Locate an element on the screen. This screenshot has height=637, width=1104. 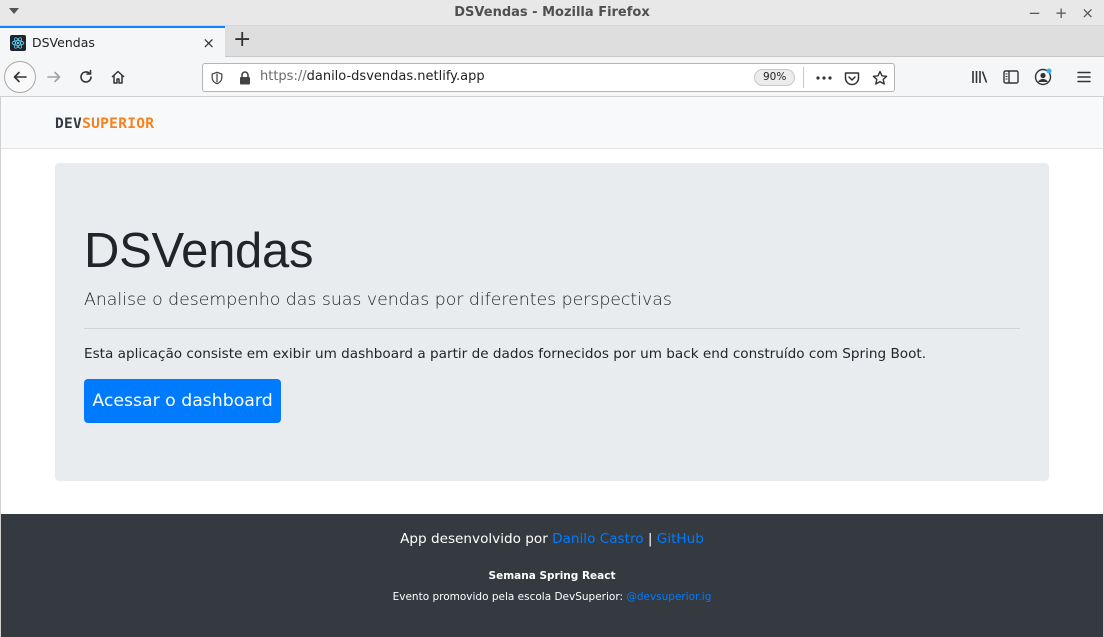
window-title: DSVendas - Mozilla Firefox is located at coordinates (552, 12).